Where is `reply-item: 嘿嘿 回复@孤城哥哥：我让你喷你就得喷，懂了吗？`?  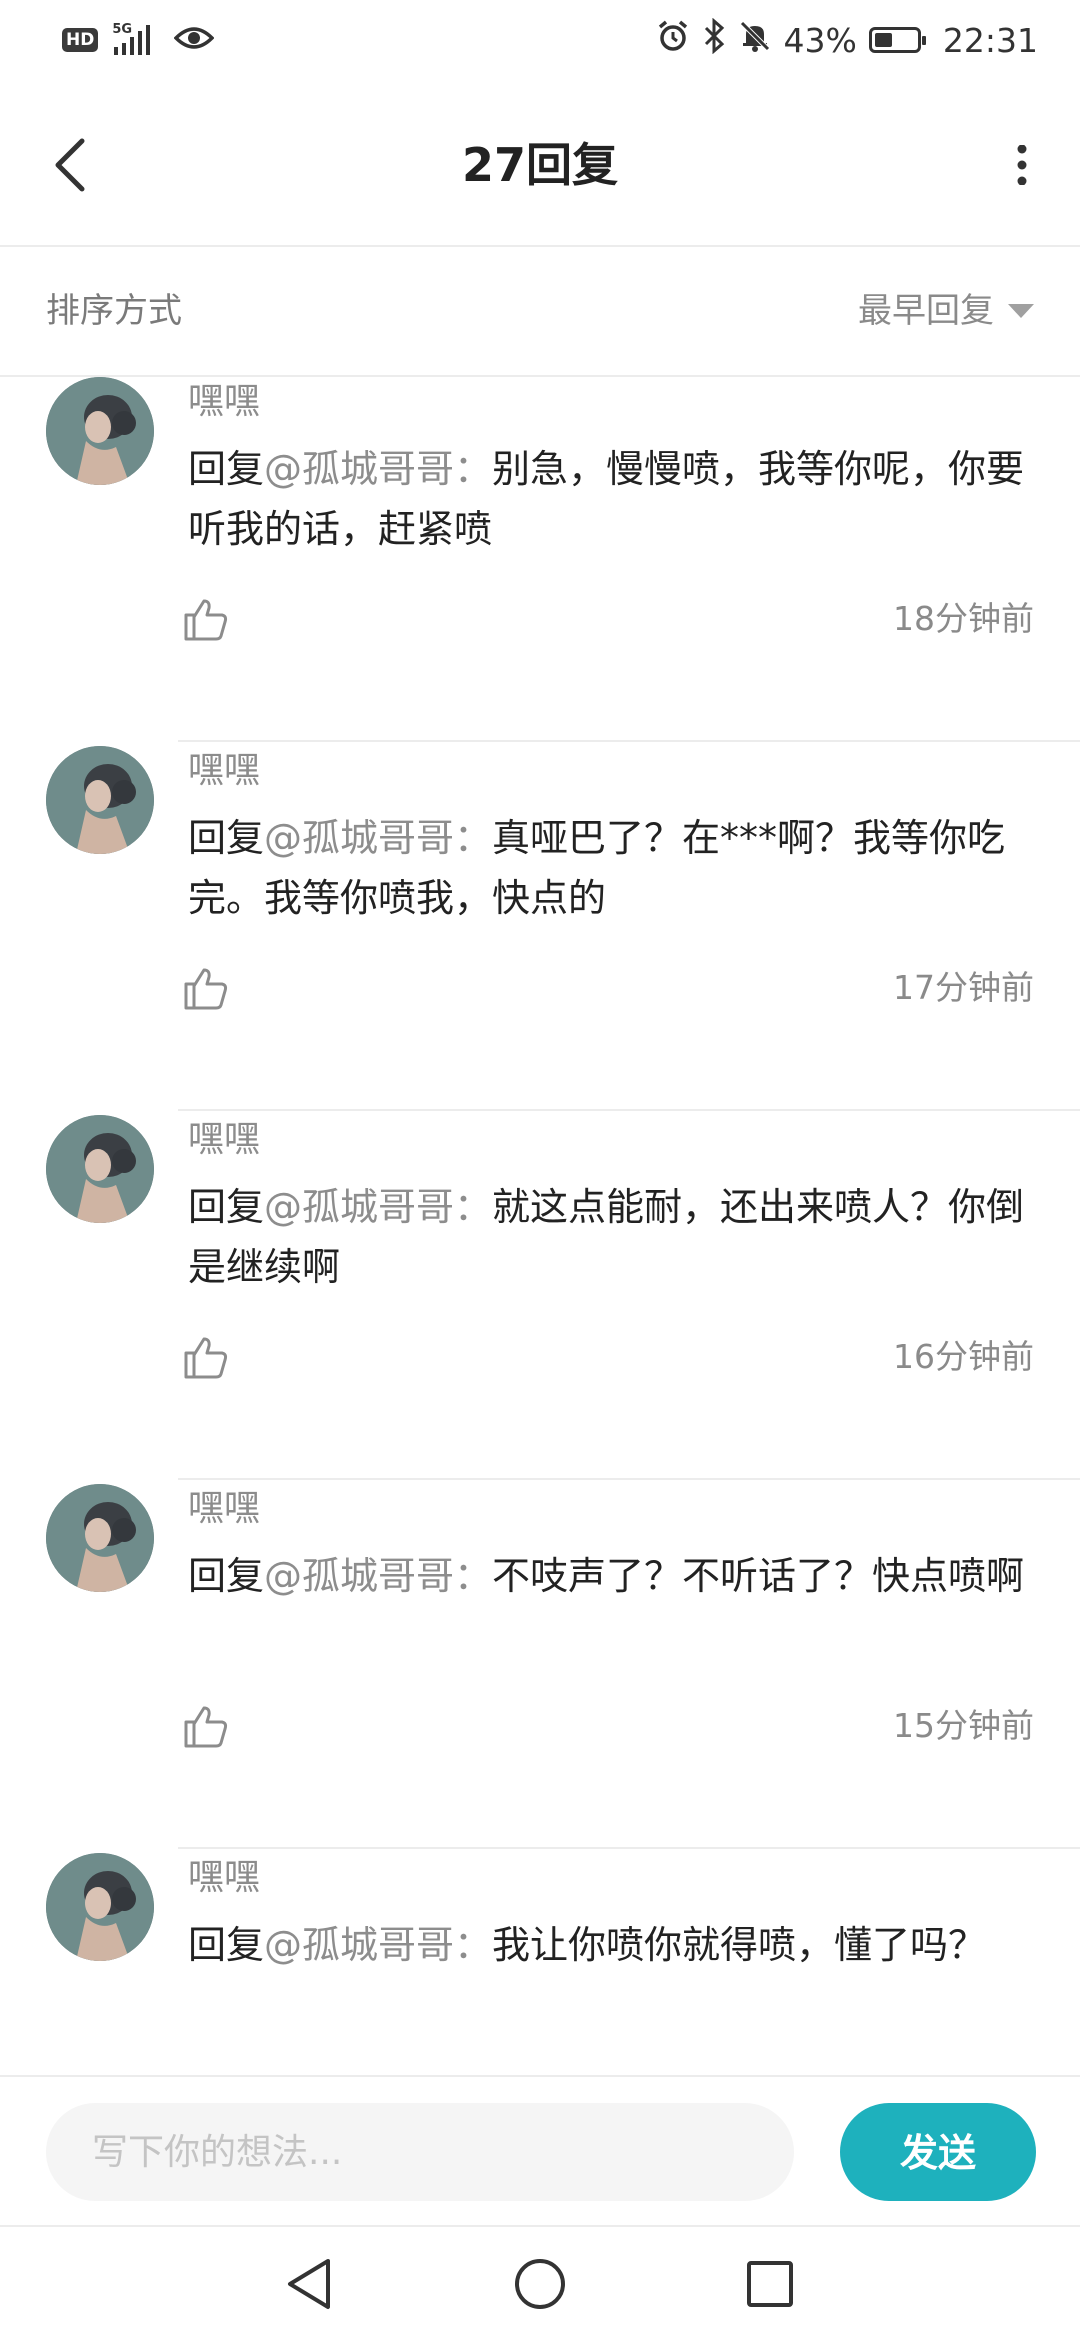 reply-item: 嘿嘿 回复@孤城哥哥：我让你喷你就得喷，懂了吗？ is located at coordinates (540, 1962).